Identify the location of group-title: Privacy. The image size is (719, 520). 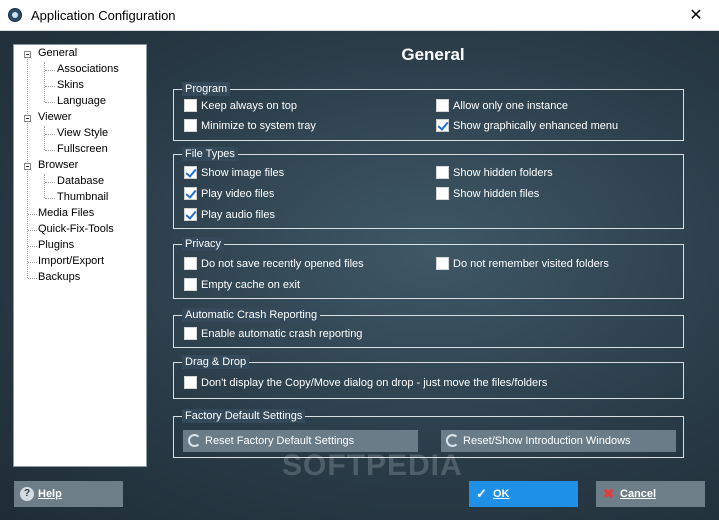
(203, 244).